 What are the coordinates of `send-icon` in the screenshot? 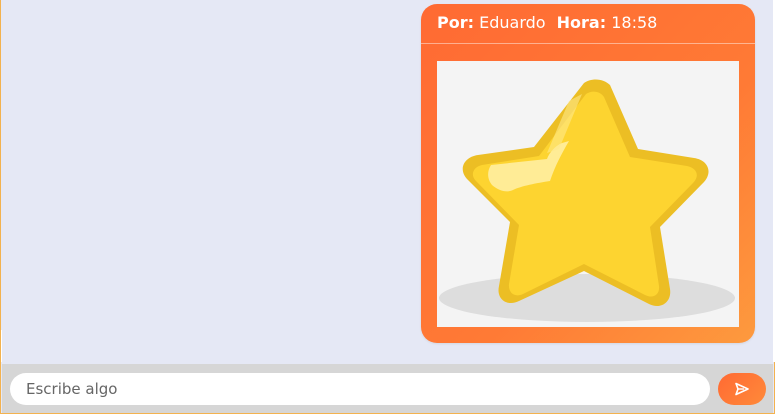 It's located at (742, 389).